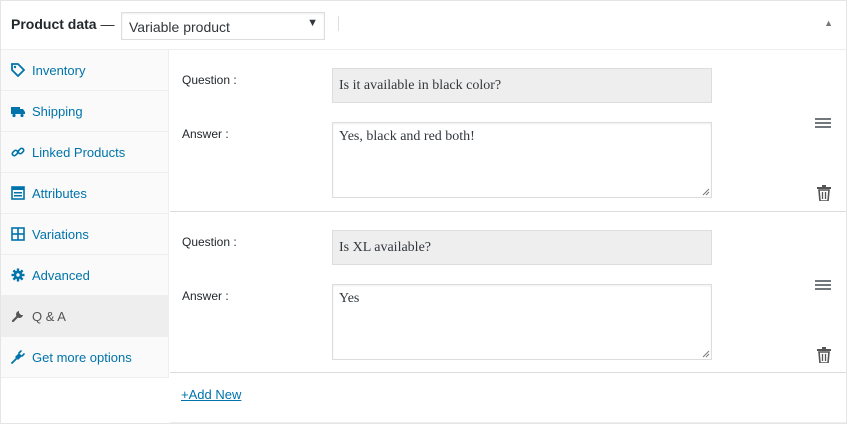 The width and height of the screenshot is (849, 426). Describe the element at coordinates (17, 317) in the screenshot. I see `wrench-icon` at that location.